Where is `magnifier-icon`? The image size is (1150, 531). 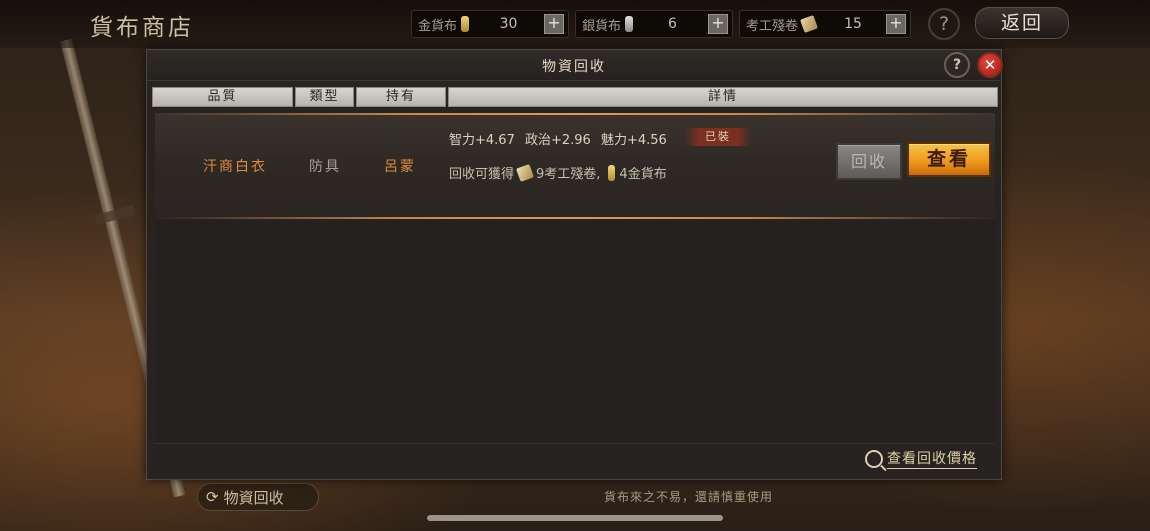 magnifier-icon is located at coordinates (874, 458).